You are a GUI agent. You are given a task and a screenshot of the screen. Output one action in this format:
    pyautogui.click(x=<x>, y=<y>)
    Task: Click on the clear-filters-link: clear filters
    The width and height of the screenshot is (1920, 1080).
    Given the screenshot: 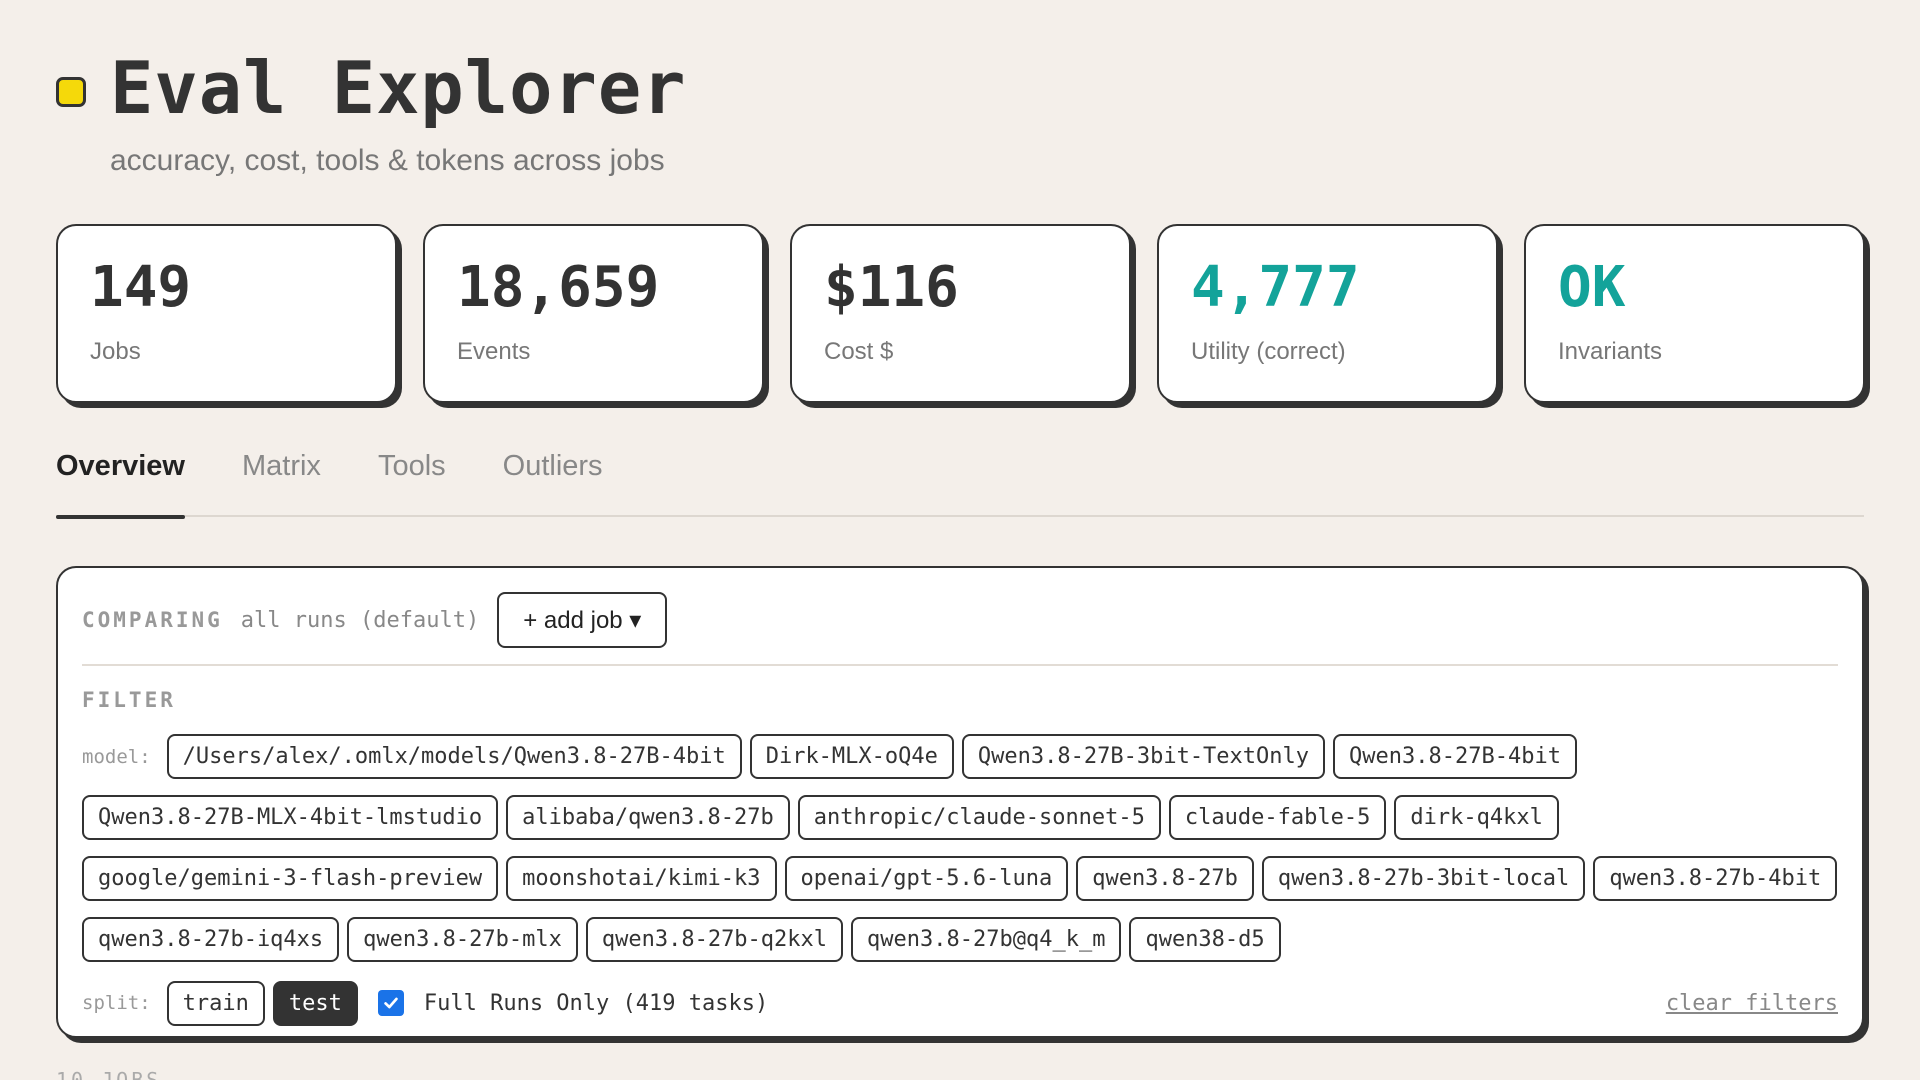 What is the action you would take?
    pyautogui.click(x=1752, y=1003)
    